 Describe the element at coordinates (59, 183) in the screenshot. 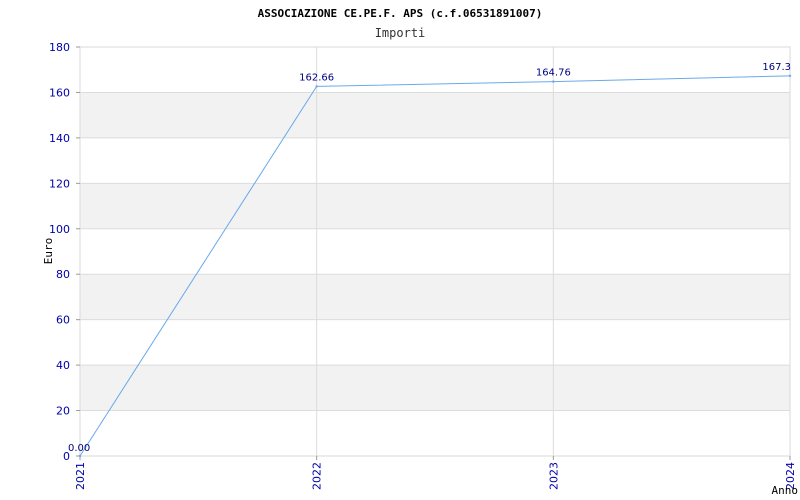

I see `y-tick-label: 120` at that location.